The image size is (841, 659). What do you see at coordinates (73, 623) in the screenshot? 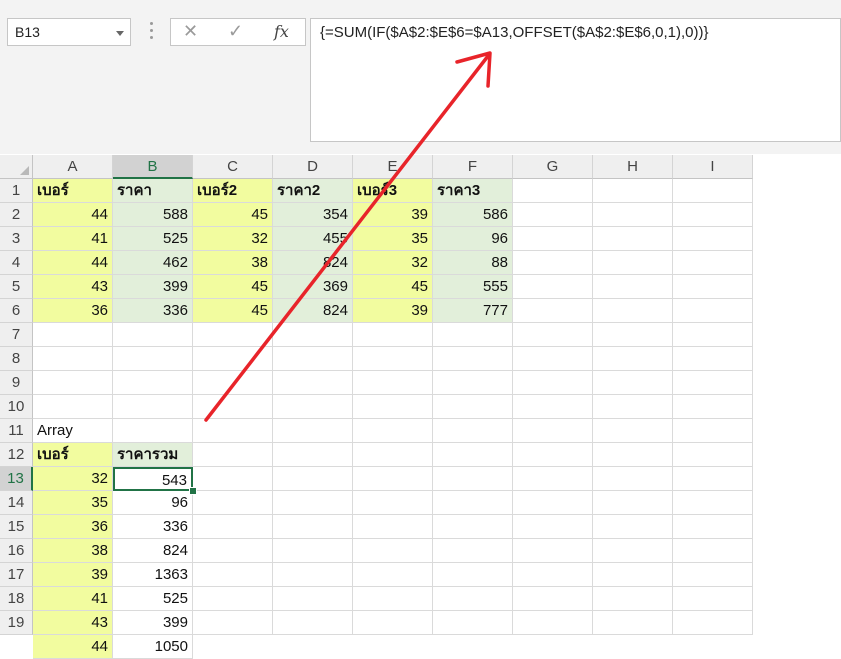
I see `result-cell: 43` at bounding box center [73, 623].